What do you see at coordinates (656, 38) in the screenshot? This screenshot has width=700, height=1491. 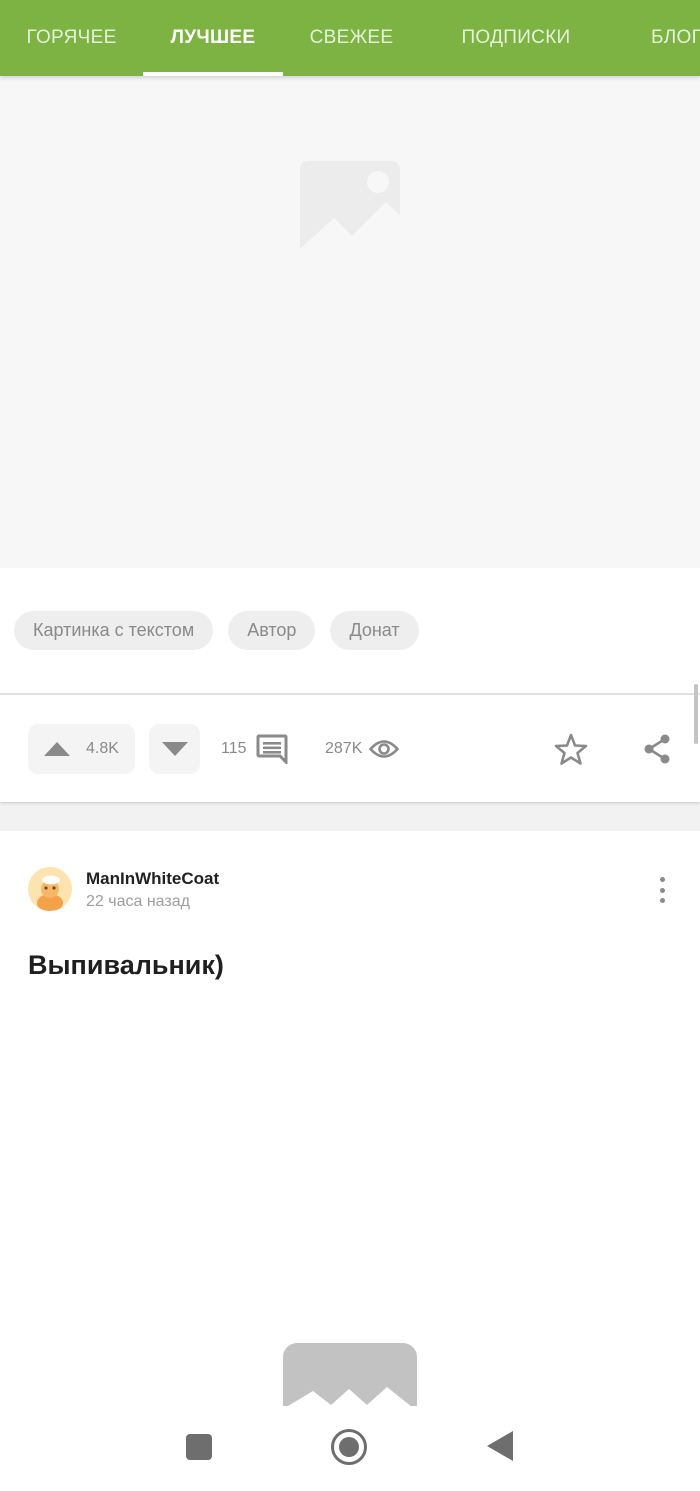 I see `tab-blogs: БЛОГ` at bounding box center [656, 38].